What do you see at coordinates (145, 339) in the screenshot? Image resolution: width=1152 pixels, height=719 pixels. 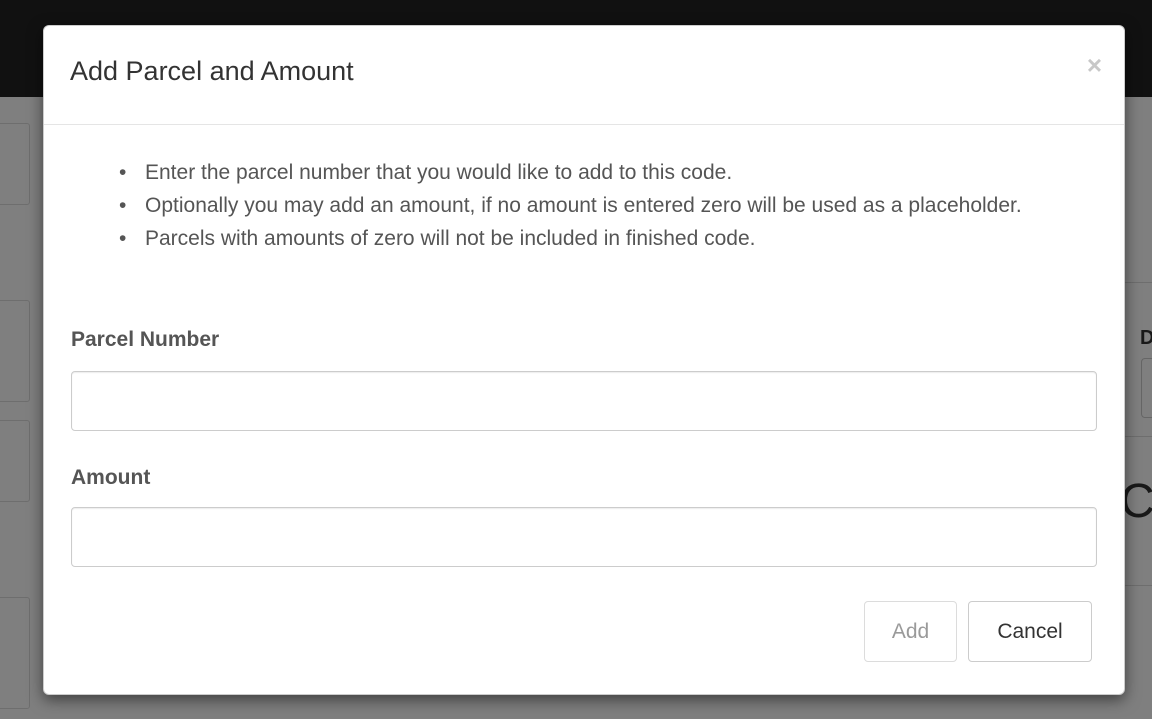 I see `parcel-number-label: Parcel Number` at bounding box center [145, 339].